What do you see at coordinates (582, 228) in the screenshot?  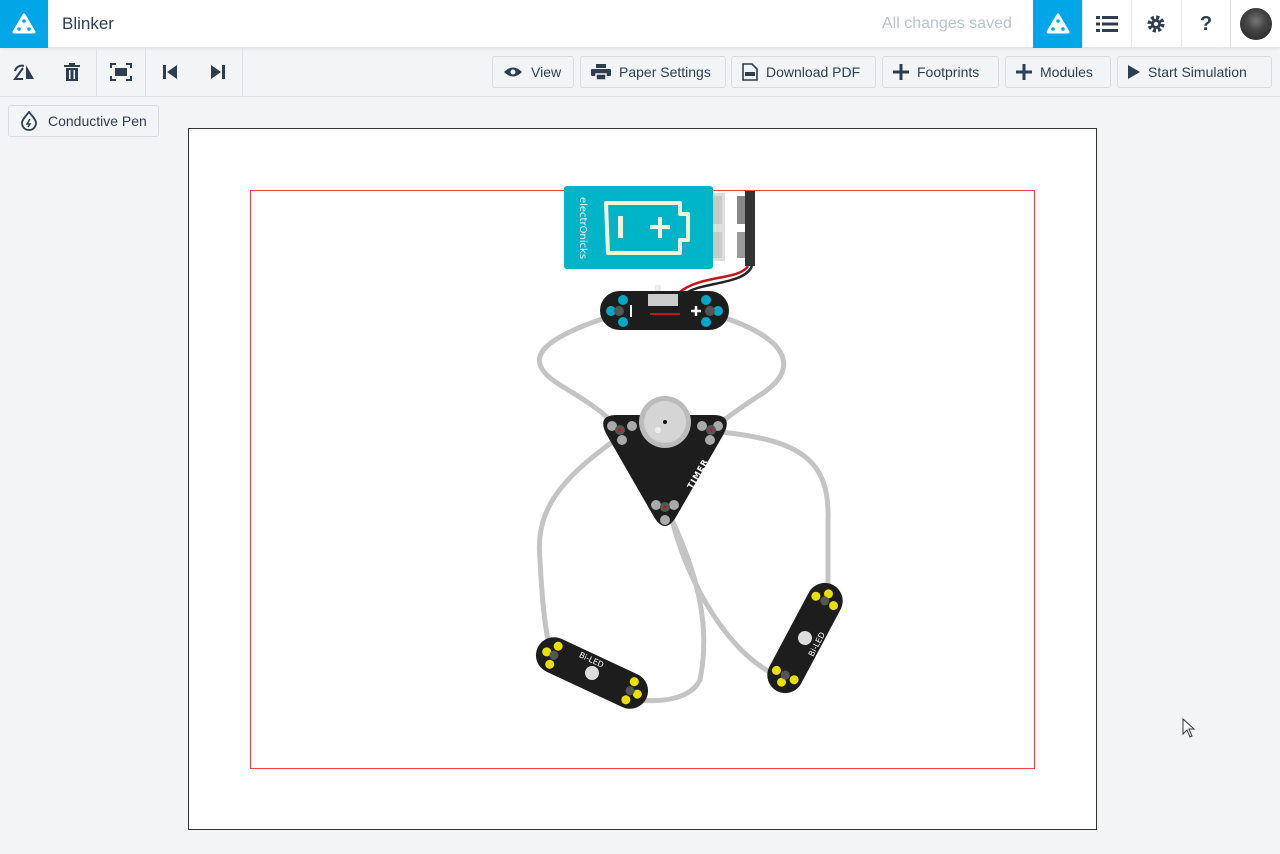 I see `battery-brand-logo: electrOnicks` at bounding box center [582, 228].